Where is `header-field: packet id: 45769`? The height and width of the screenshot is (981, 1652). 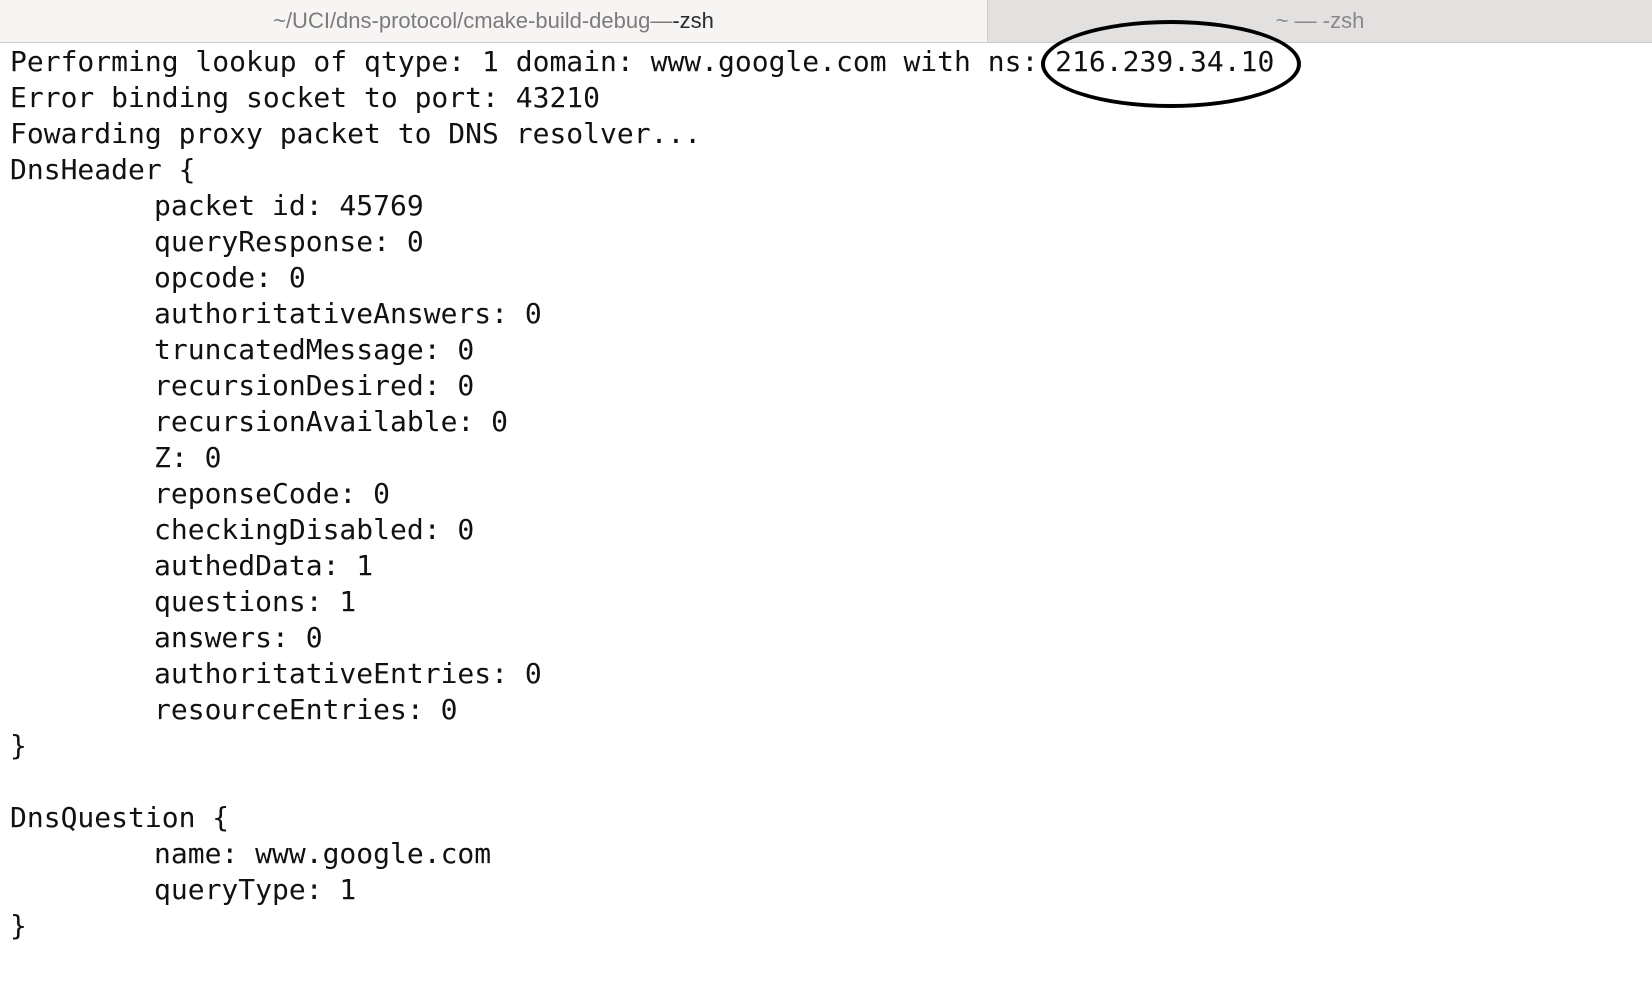
header-field: packet id: 45769 is located at coordinates (289, 205).